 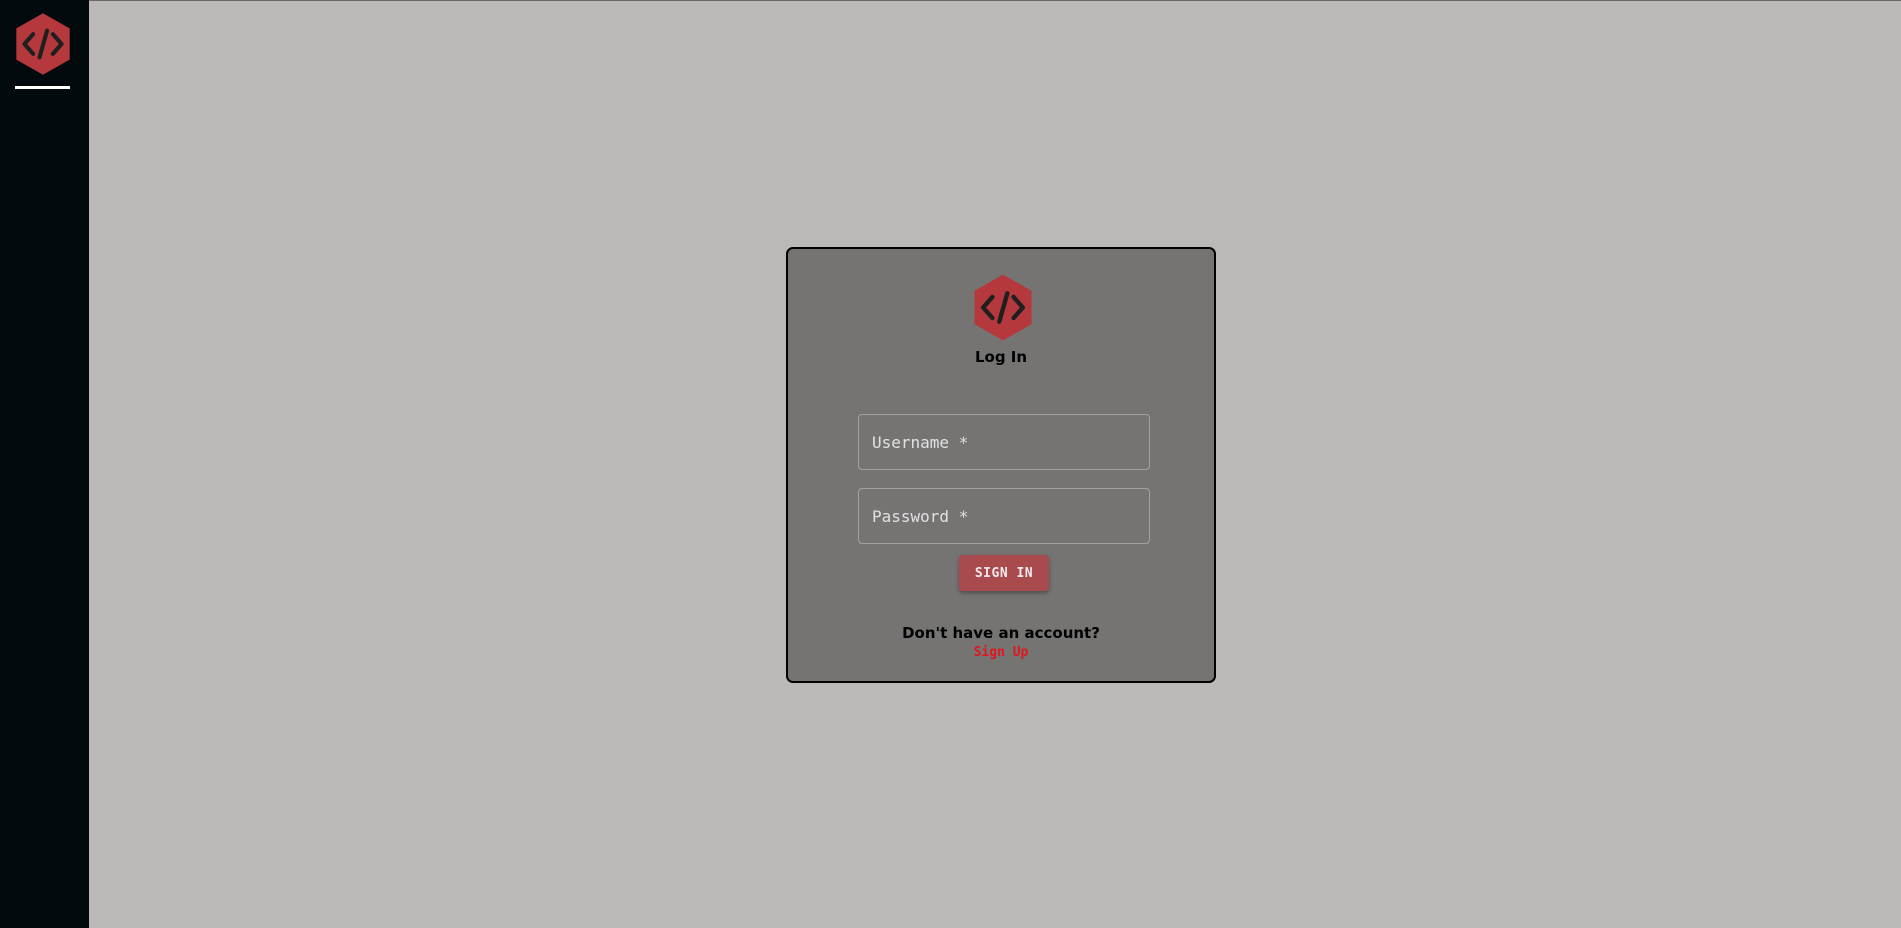 I want to click on password-input, so click(x=1004, y=516).